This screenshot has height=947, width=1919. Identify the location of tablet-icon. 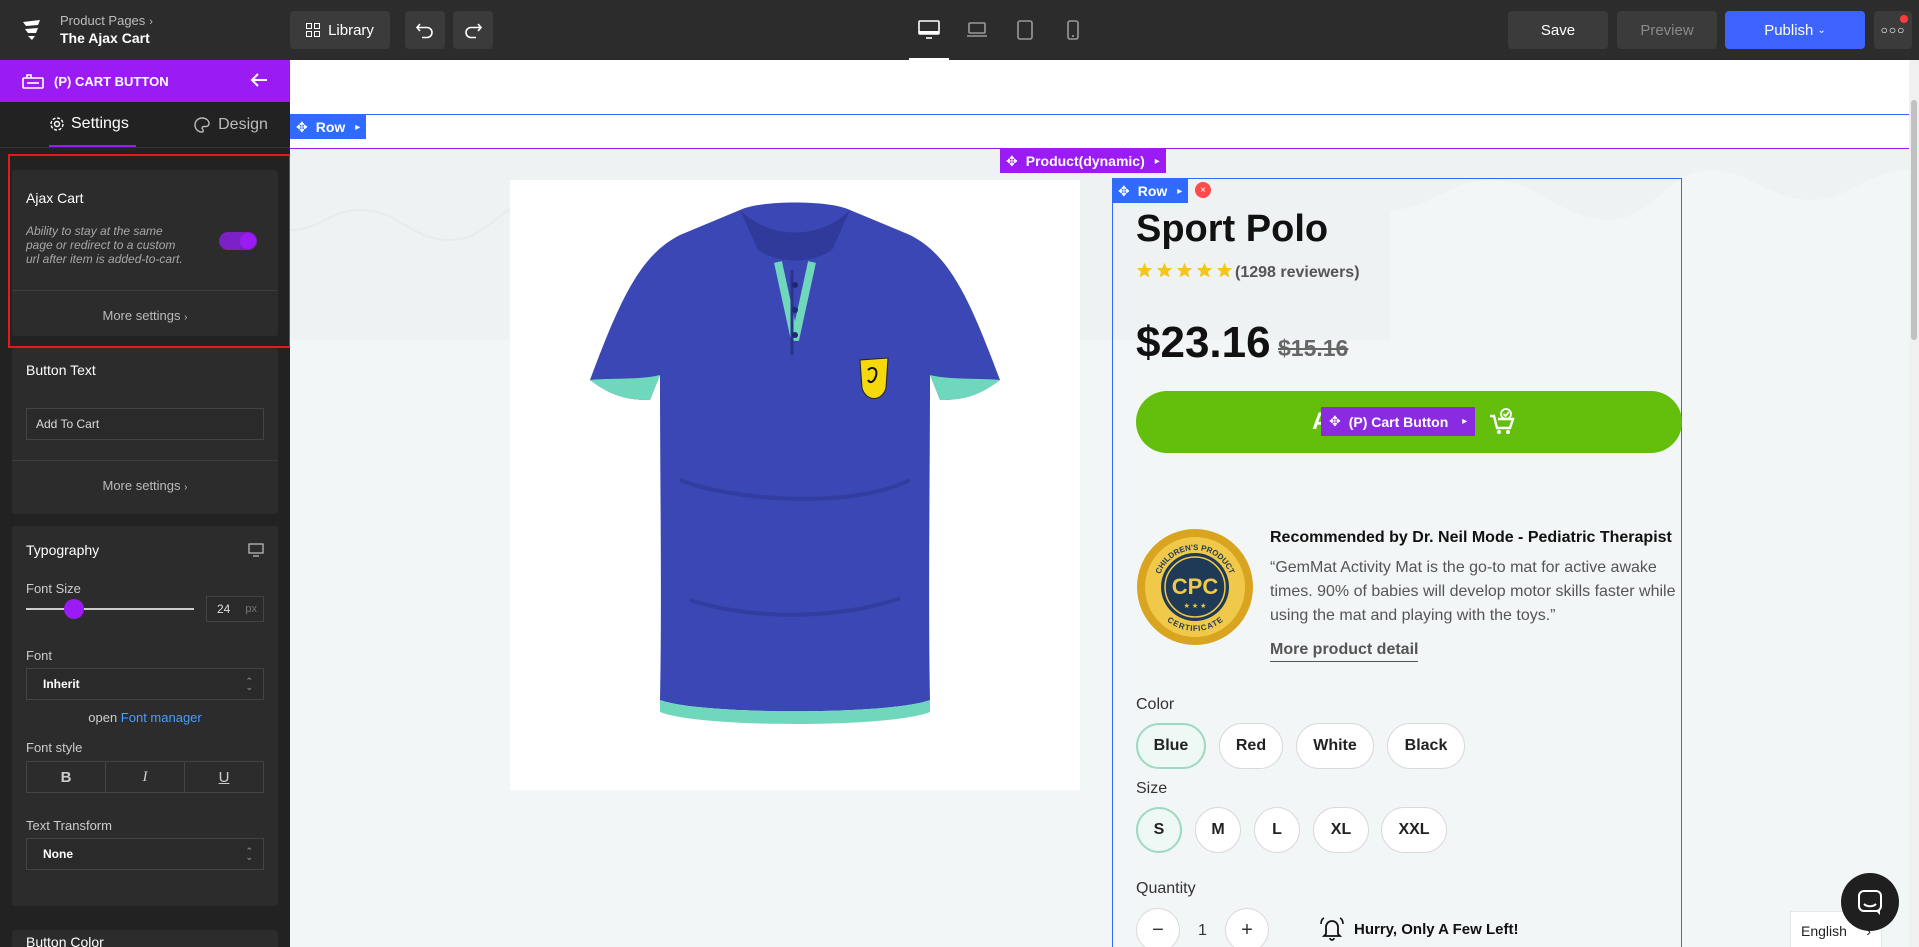
(1025, 30).